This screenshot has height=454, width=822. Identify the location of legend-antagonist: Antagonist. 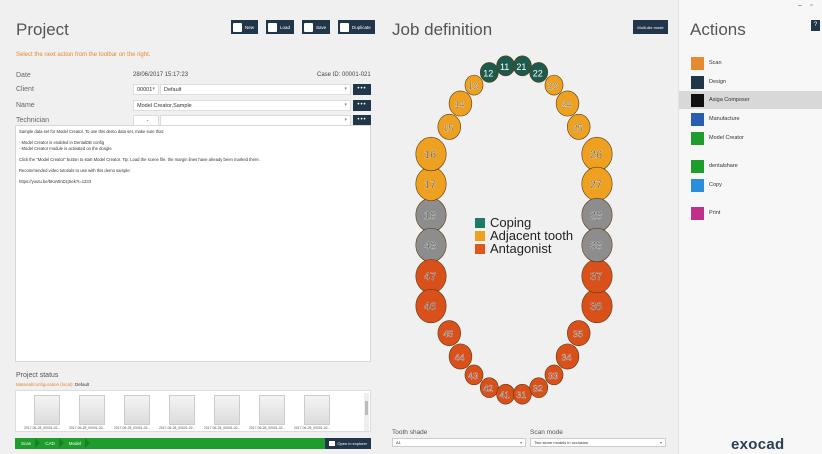
(513, 248).